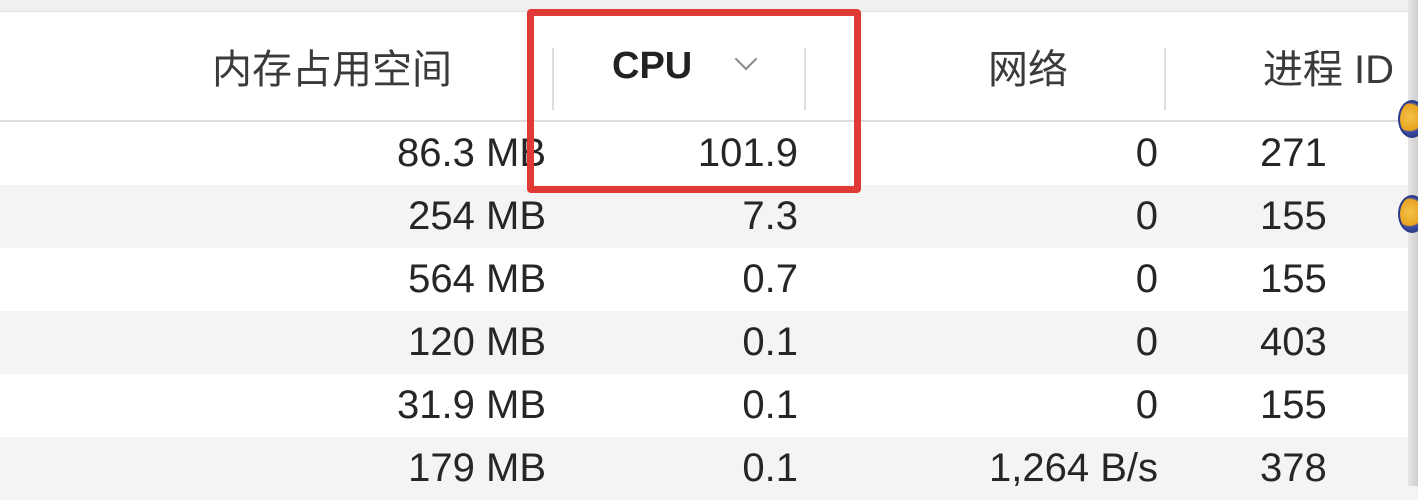 This screenshot has height=500, width=1418. I want to click on cell-pid: 403, so click(1293, 342).